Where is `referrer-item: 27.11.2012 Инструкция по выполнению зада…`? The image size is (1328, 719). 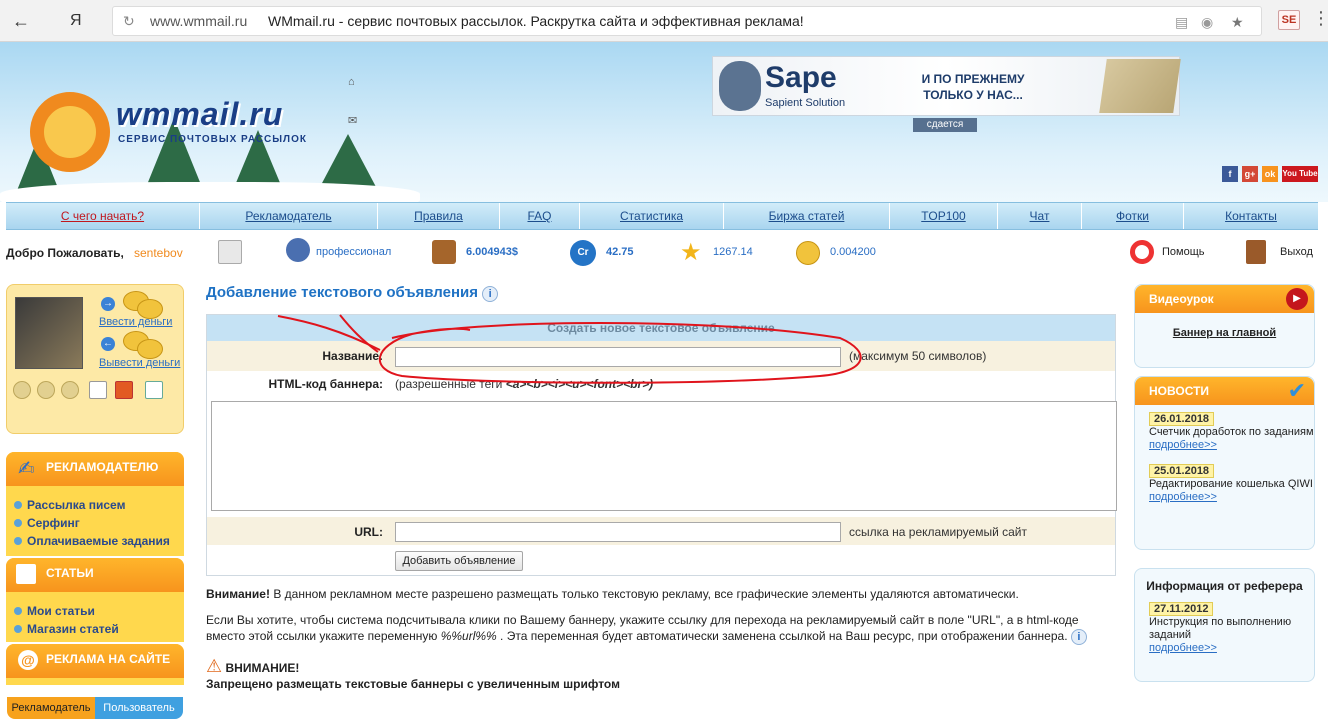
referrer-item: 27.11.2012 Инструкция по выполнению зада… is located at coordinates (1224, 623).